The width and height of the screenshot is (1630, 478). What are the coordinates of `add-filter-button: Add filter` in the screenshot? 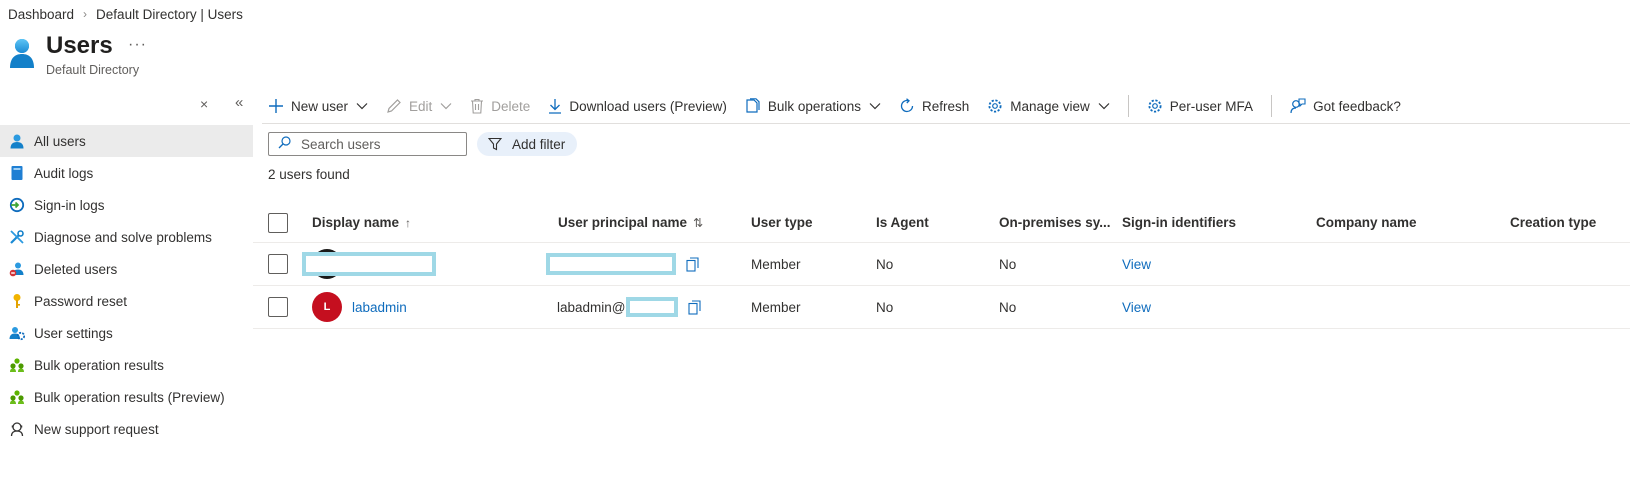 It's located at (527, 144).